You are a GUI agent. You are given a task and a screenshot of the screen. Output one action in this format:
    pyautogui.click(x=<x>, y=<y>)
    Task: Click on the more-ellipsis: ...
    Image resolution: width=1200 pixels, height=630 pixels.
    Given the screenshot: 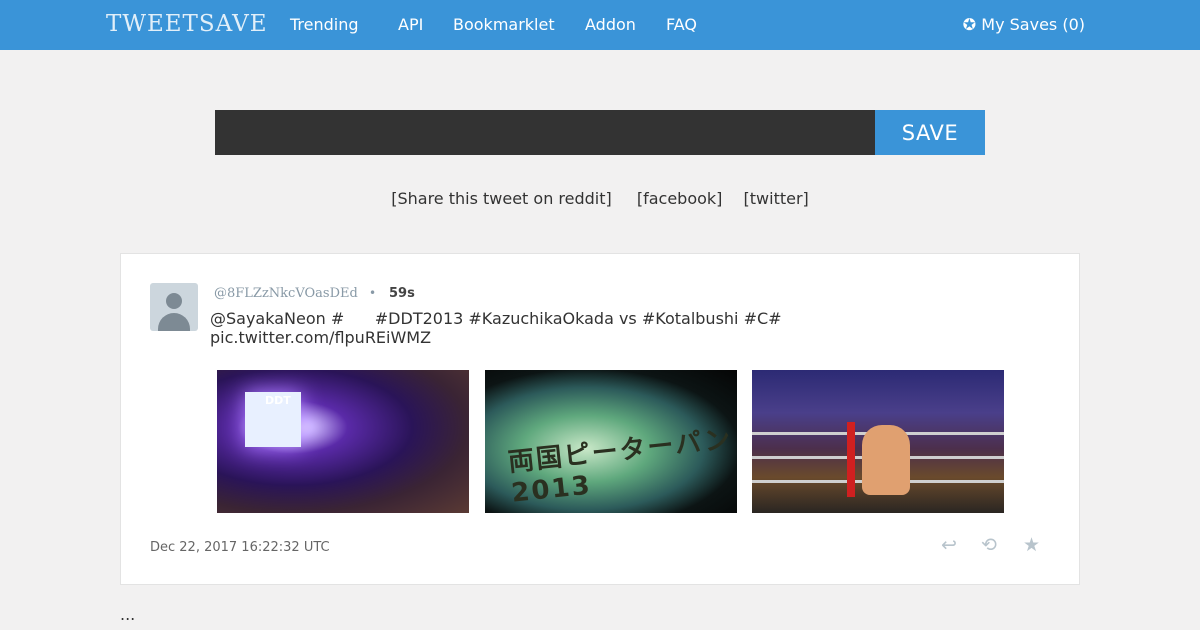 What is the action you would take?
    pyautogui.click(x=128, y=614)
    